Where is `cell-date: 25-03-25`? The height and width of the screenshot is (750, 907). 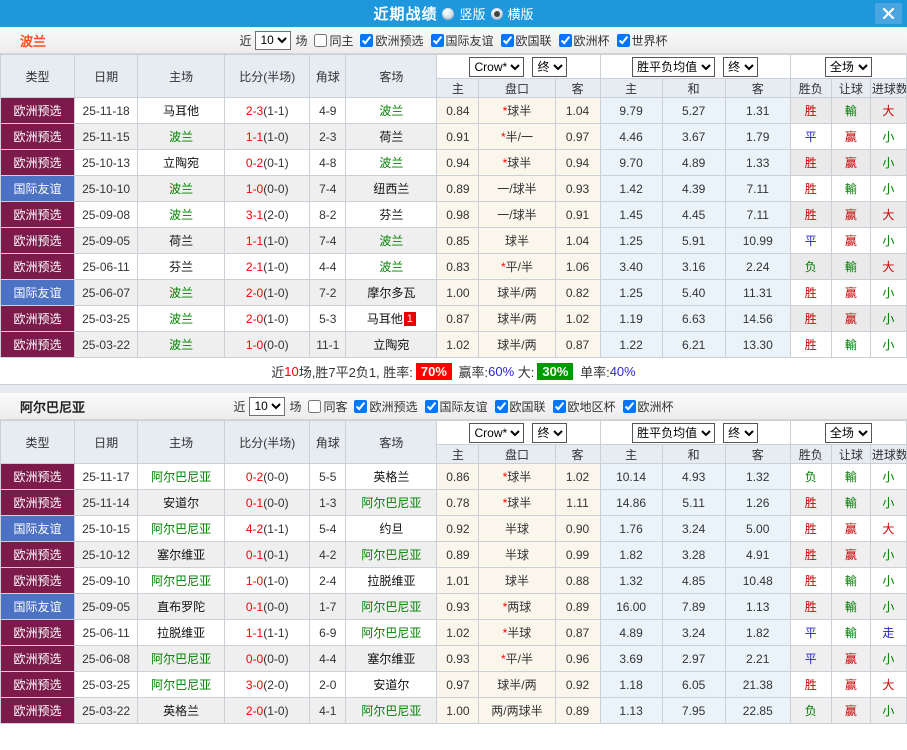 cell-date: 25-03-25 is located at coordinates (106, 684).